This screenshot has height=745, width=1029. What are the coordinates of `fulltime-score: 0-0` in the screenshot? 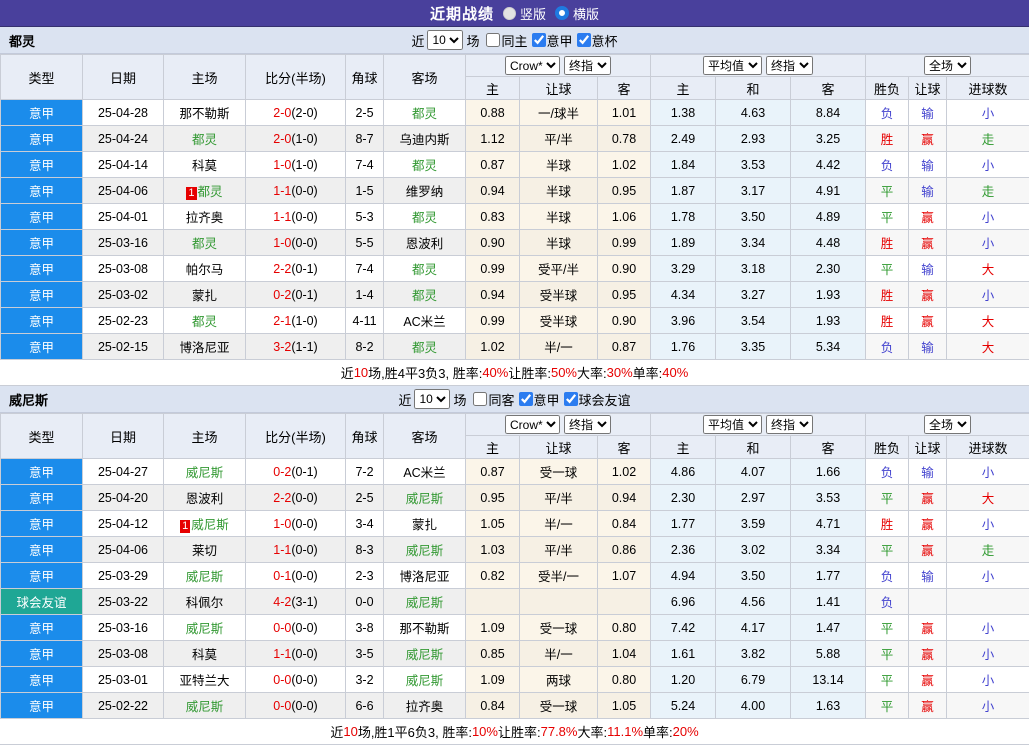 It's located at (282, 680).